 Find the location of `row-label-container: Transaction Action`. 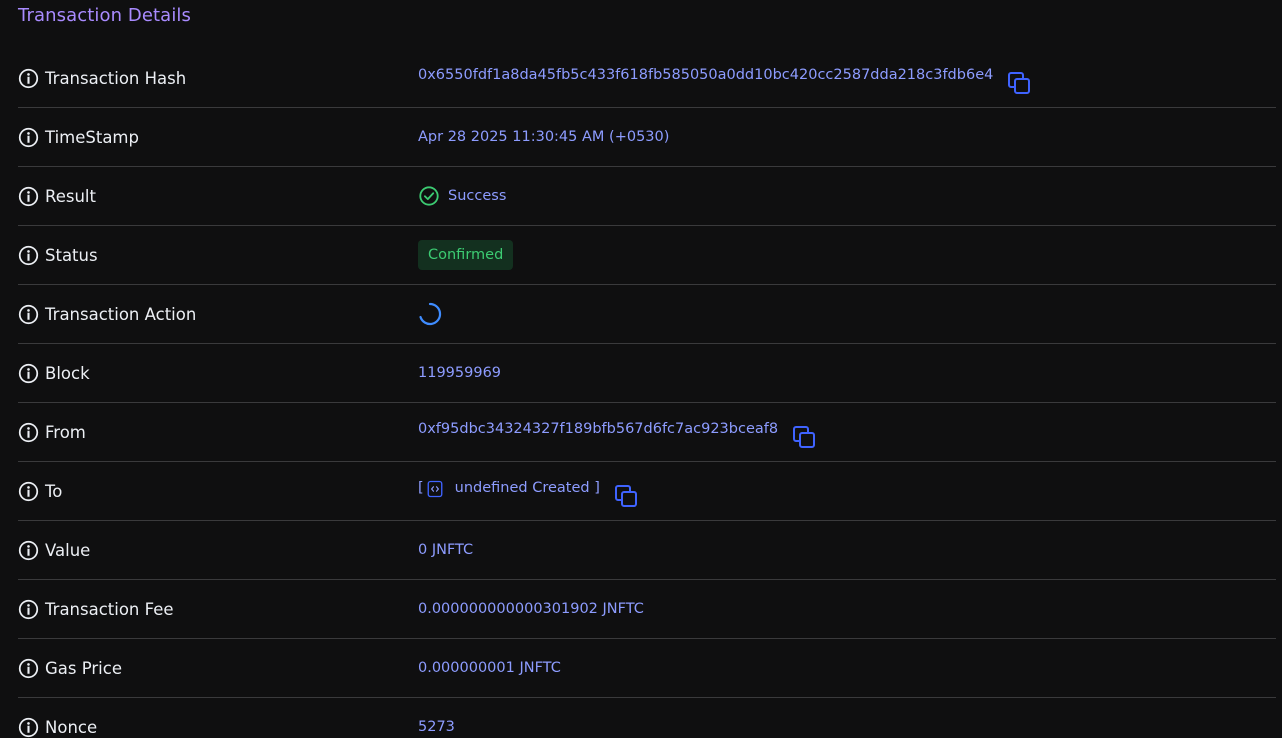

row-label-container: Transaction Action is located at coordinates (107, 314).